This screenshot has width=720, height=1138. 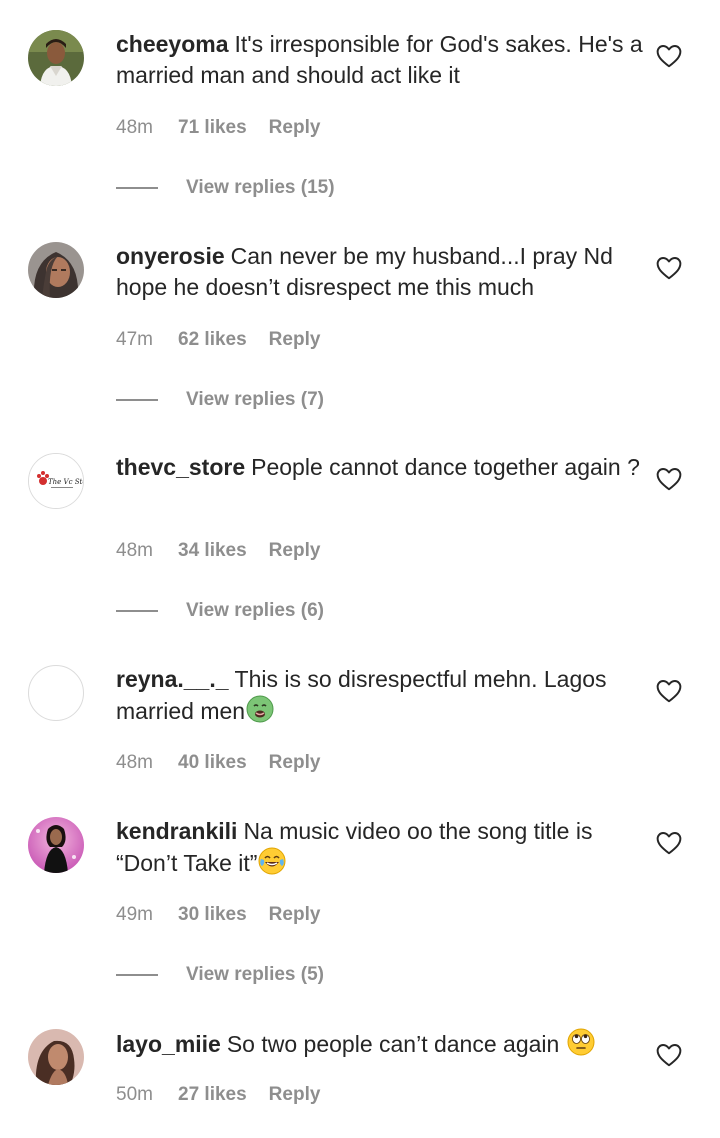 What do you see at coordinates (255, 399) in the screenshot?
I see `view-replies-label: View replies (7)` at bounding box center [255, 399].